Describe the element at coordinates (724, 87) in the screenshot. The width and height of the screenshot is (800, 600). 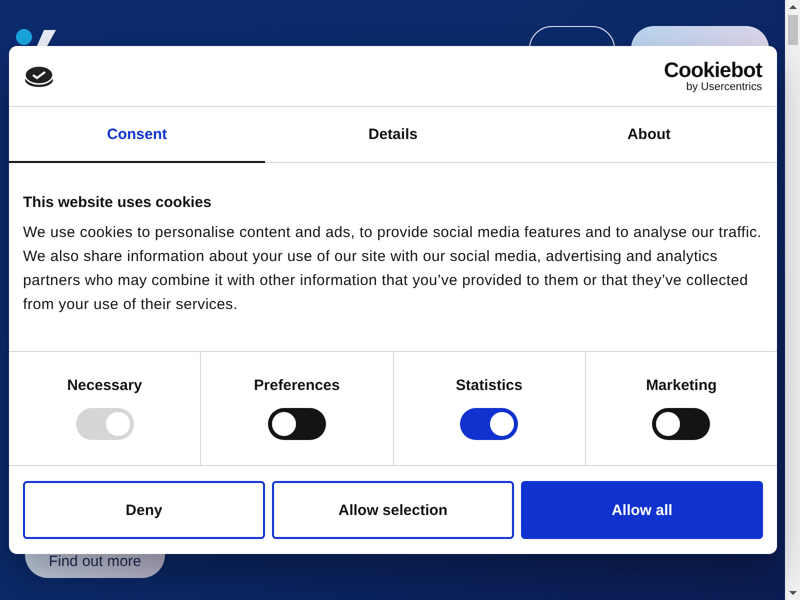
I see `brand-subtitle: by Usercentrics` at that location.